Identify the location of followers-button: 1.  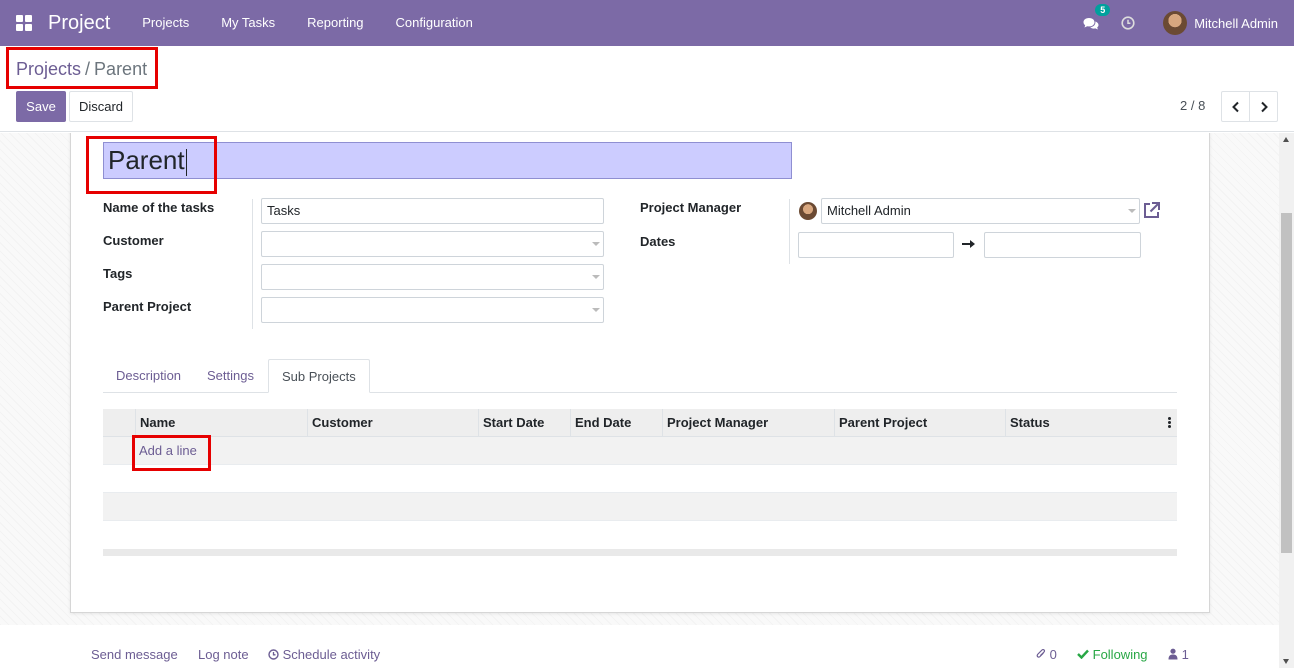
(1178, 654).